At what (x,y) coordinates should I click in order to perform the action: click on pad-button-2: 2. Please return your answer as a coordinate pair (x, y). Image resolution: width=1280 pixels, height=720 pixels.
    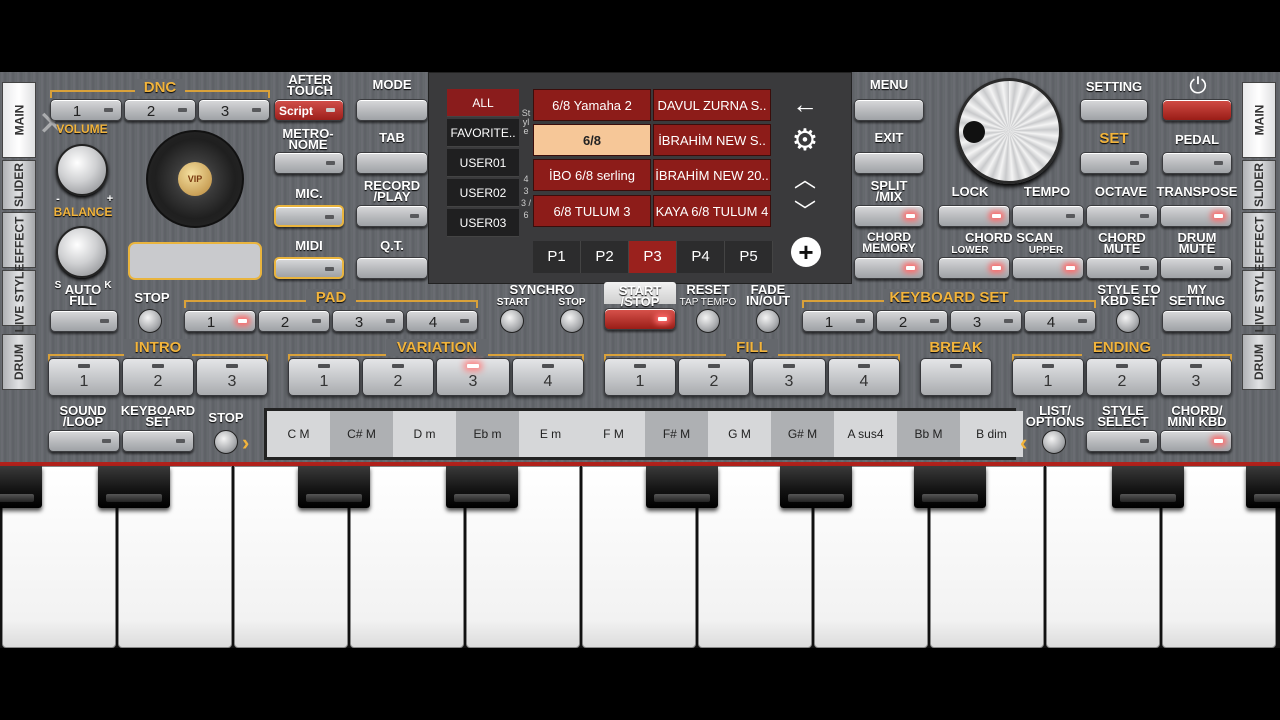
    Looking at the image, I should click on (294, 321).